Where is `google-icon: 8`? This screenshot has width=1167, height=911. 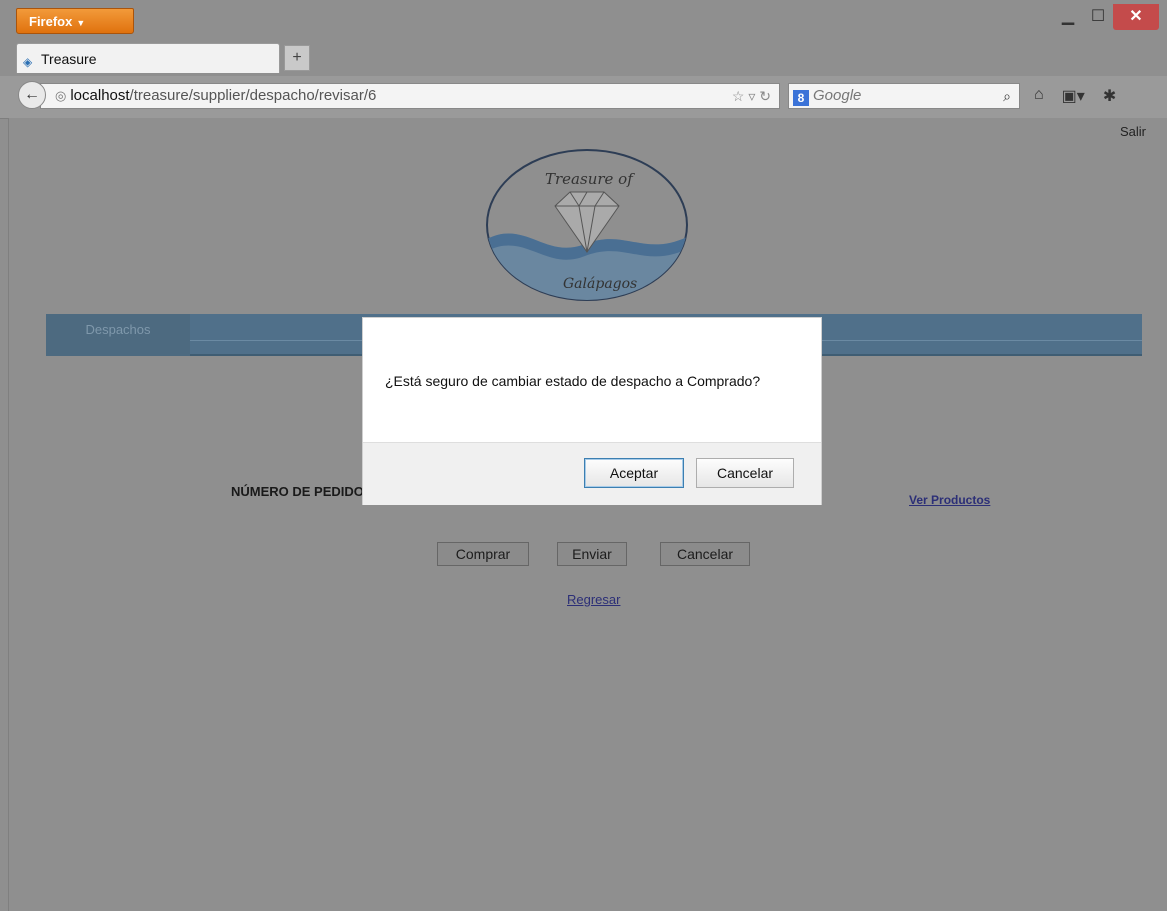
google-icon: 8 is located at coordinates (801, 98).